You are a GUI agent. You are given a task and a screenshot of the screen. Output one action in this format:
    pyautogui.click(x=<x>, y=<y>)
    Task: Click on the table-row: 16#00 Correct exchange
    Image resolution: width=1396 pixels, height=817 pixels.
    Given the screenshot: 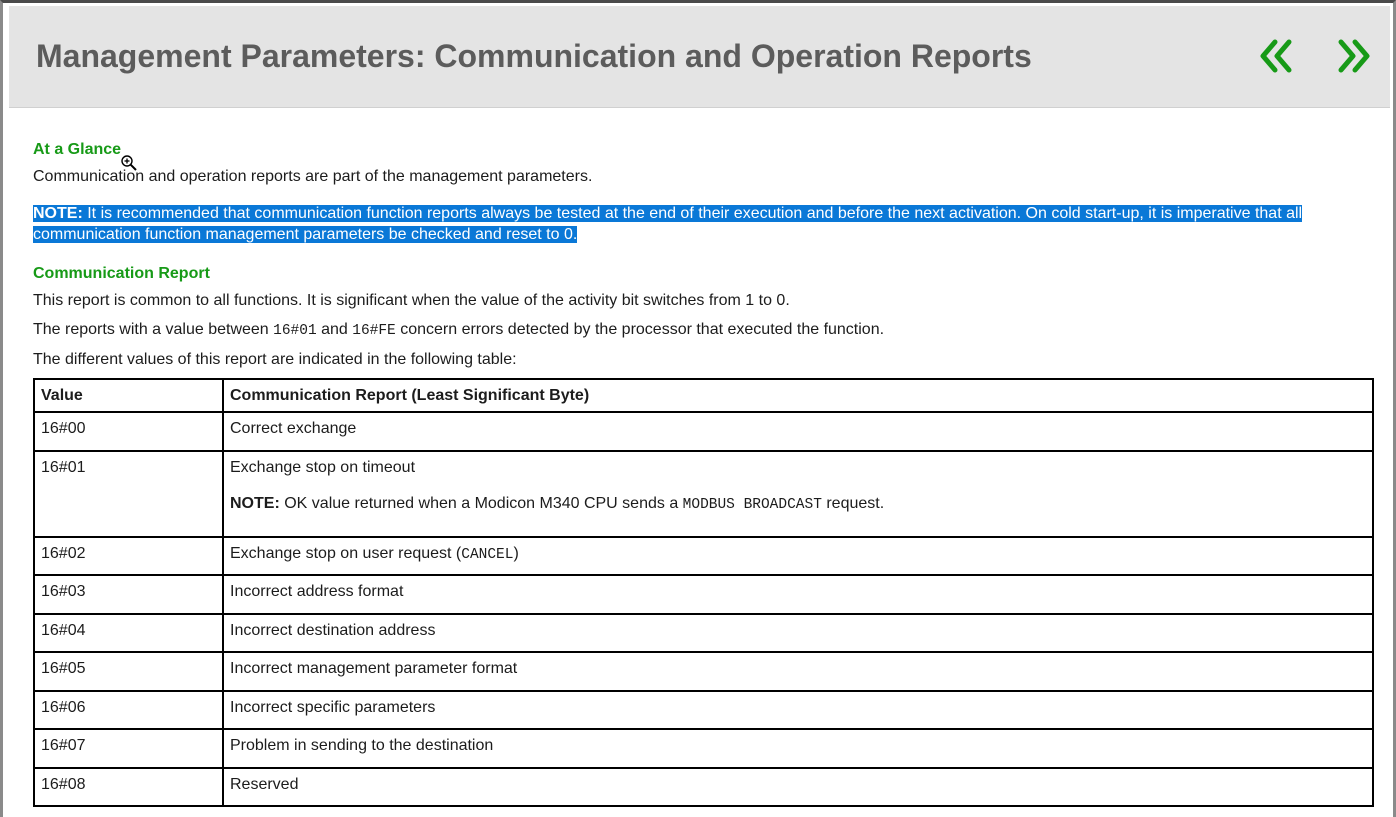 What is the action you would take?
    pyautogui.click(x=703, y=431)
    